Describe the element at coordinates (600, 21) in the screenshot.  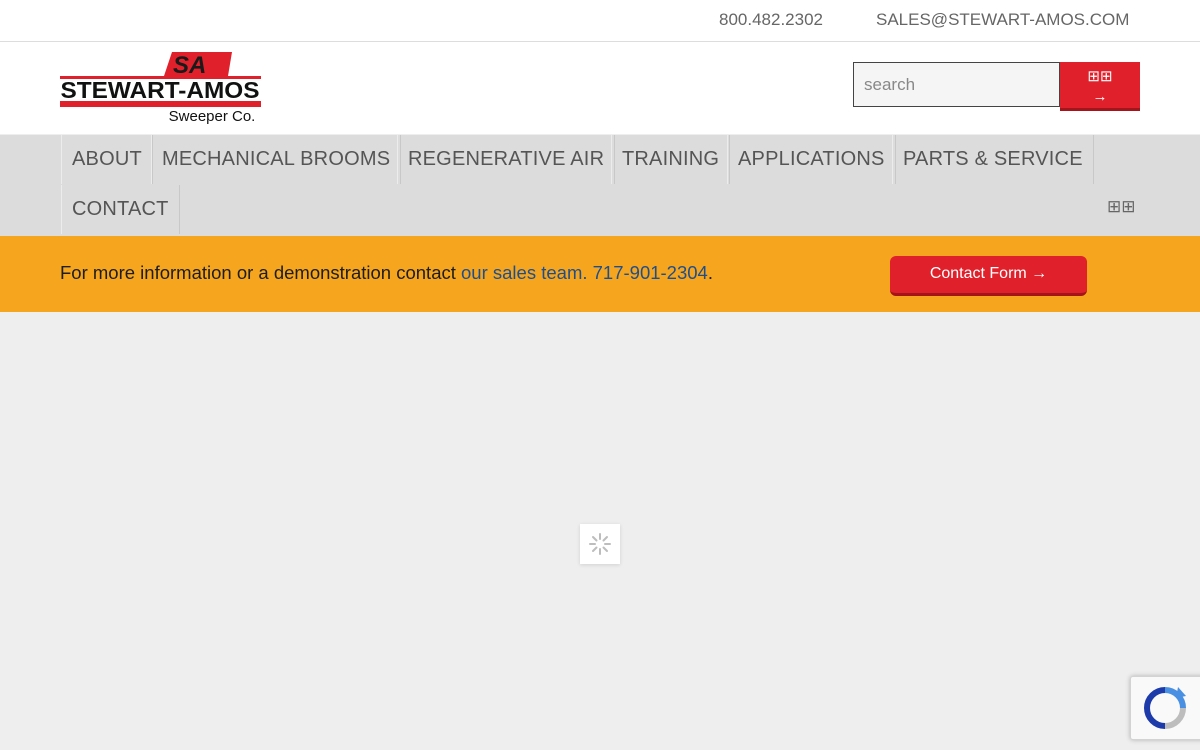
I see `top-contact-bar: 800.482.2302 SALES@STEWART-AMOS.COM` at that location.